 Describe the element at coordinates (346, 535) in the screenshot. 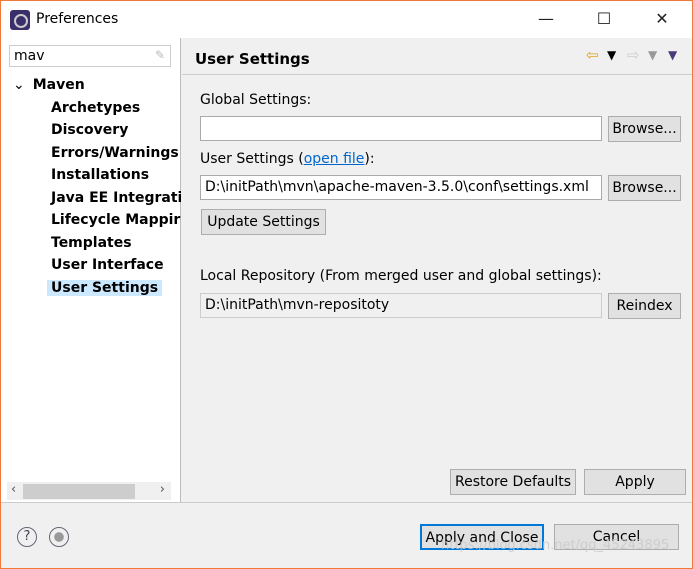

I see `dialog-footer: ? Apply and Close Cancel` at that location.